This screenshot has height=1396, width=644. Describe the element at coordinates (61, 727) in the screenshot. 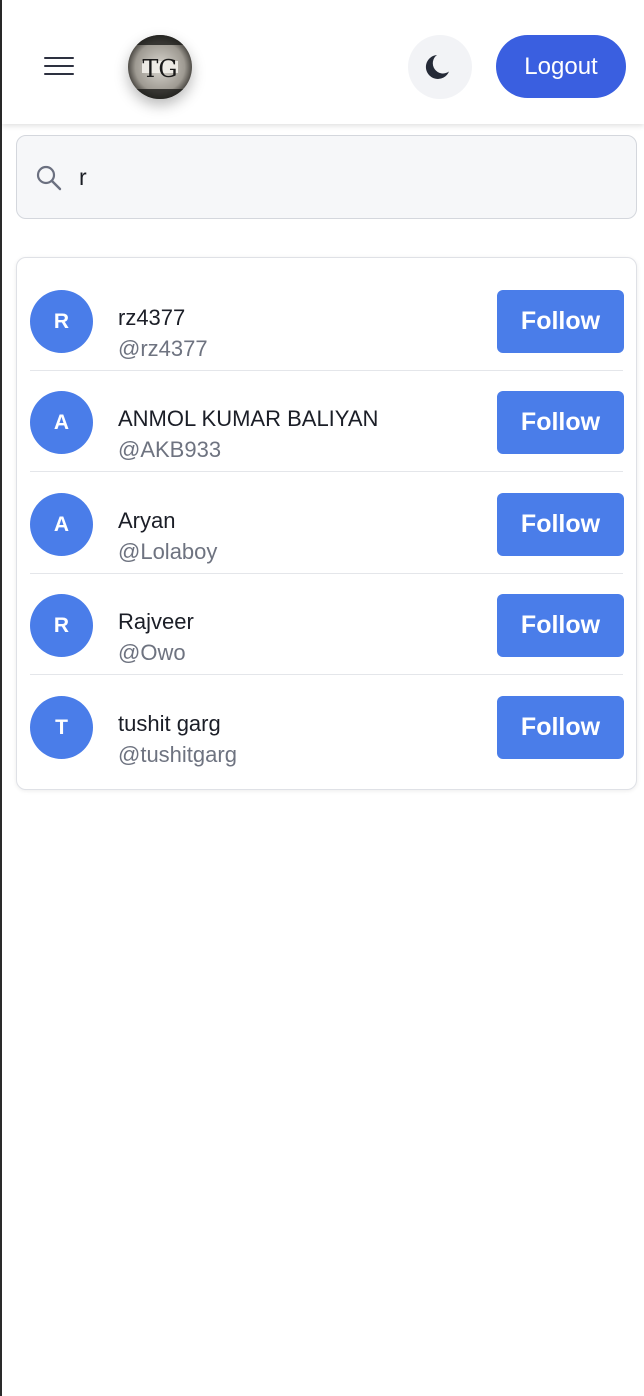

I see `avatar: T` at that location.